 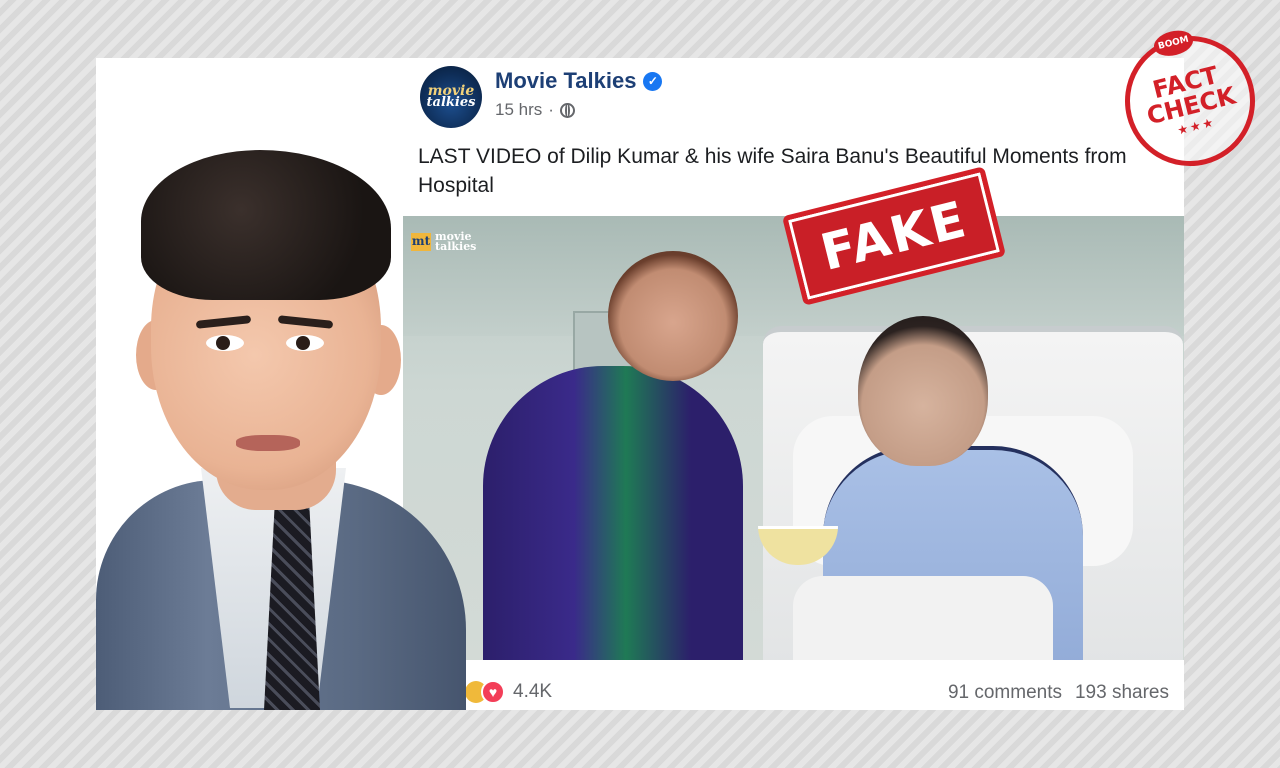 I want to click on post-meta: 15 hrs ·, so click(x=535, y=110).